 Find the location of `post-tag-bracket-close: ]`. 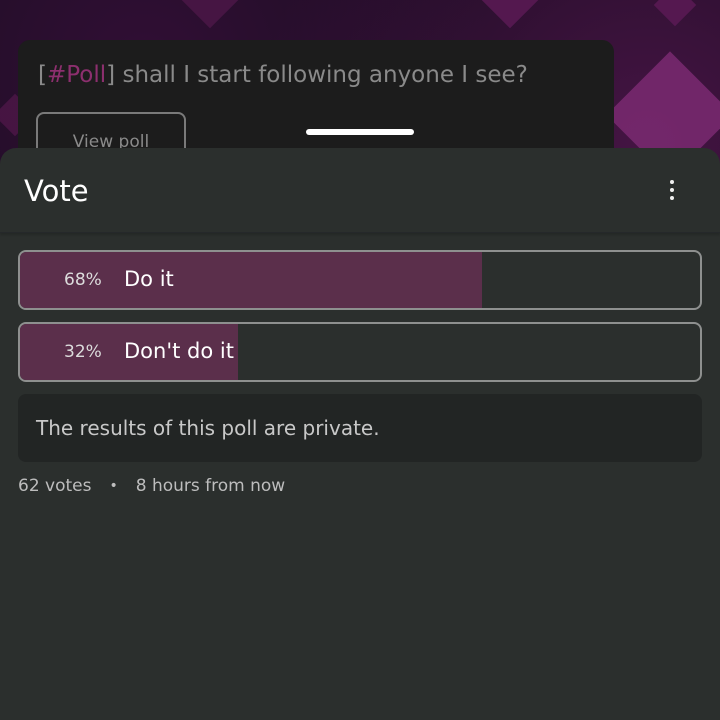

post-tag-bracket-close: ] is located at coordinates (111, 75).